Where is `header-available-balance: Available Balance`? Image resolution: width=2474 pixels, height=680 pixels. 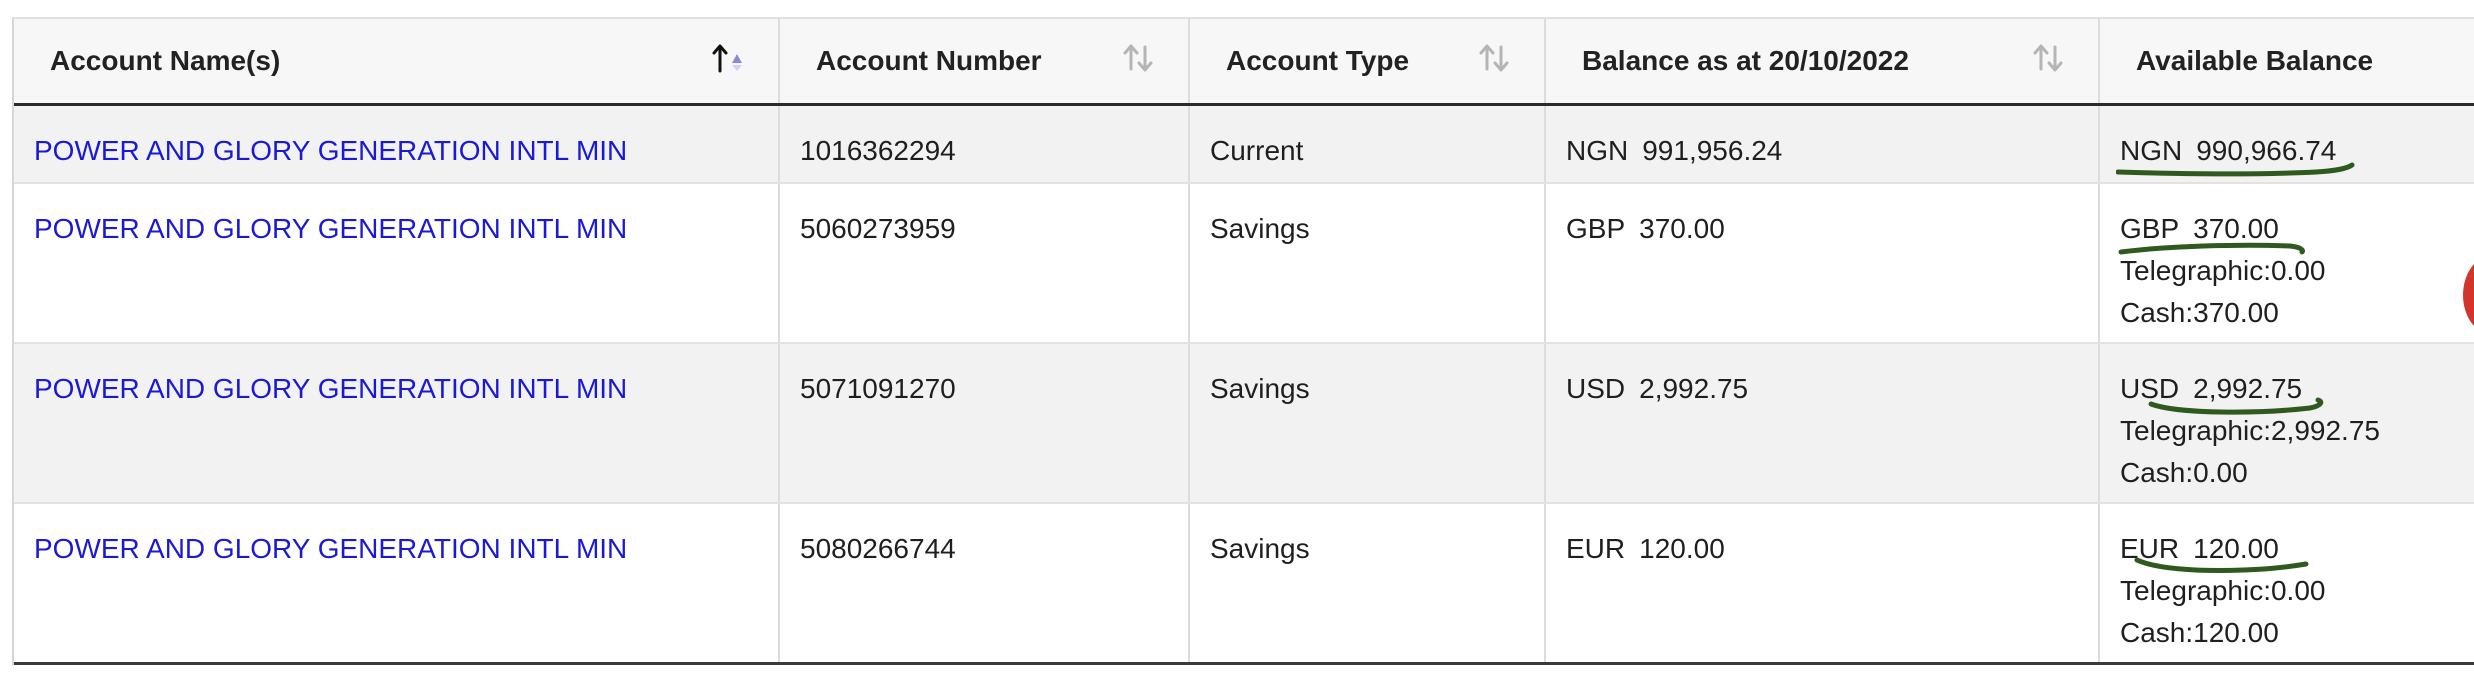 header-available-balance: Available Balance is located at coordinates (2286, 62).